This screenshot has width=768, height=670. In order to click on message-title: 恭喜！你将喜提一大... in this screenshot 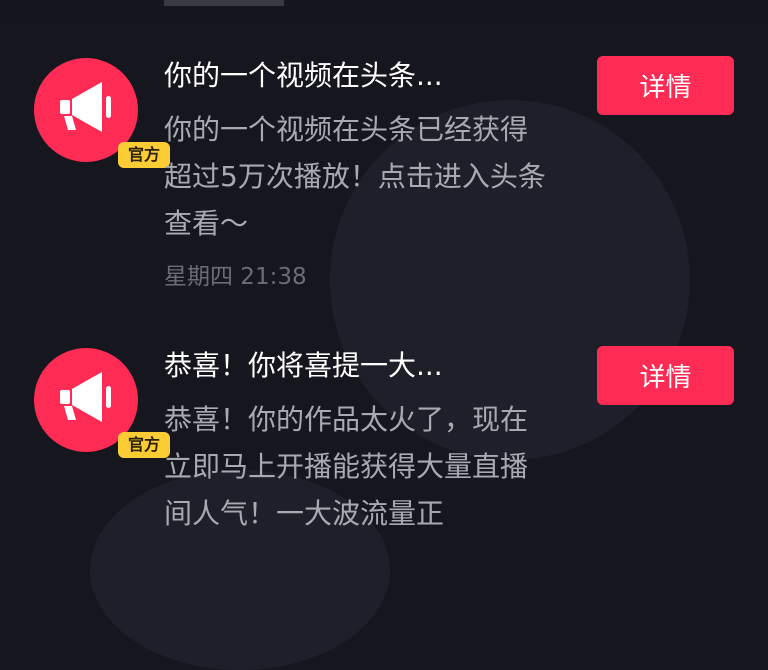, I will do `click(303, 365)`.